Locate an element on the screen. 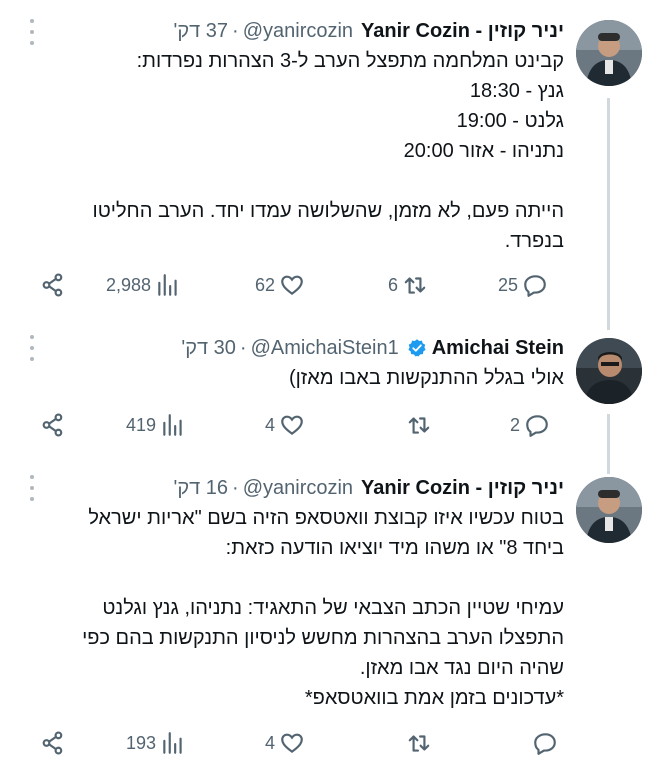 The height and width of the screenshot is (769, 664). timestamp: 37 דק' is located at coordinates (201, 31).